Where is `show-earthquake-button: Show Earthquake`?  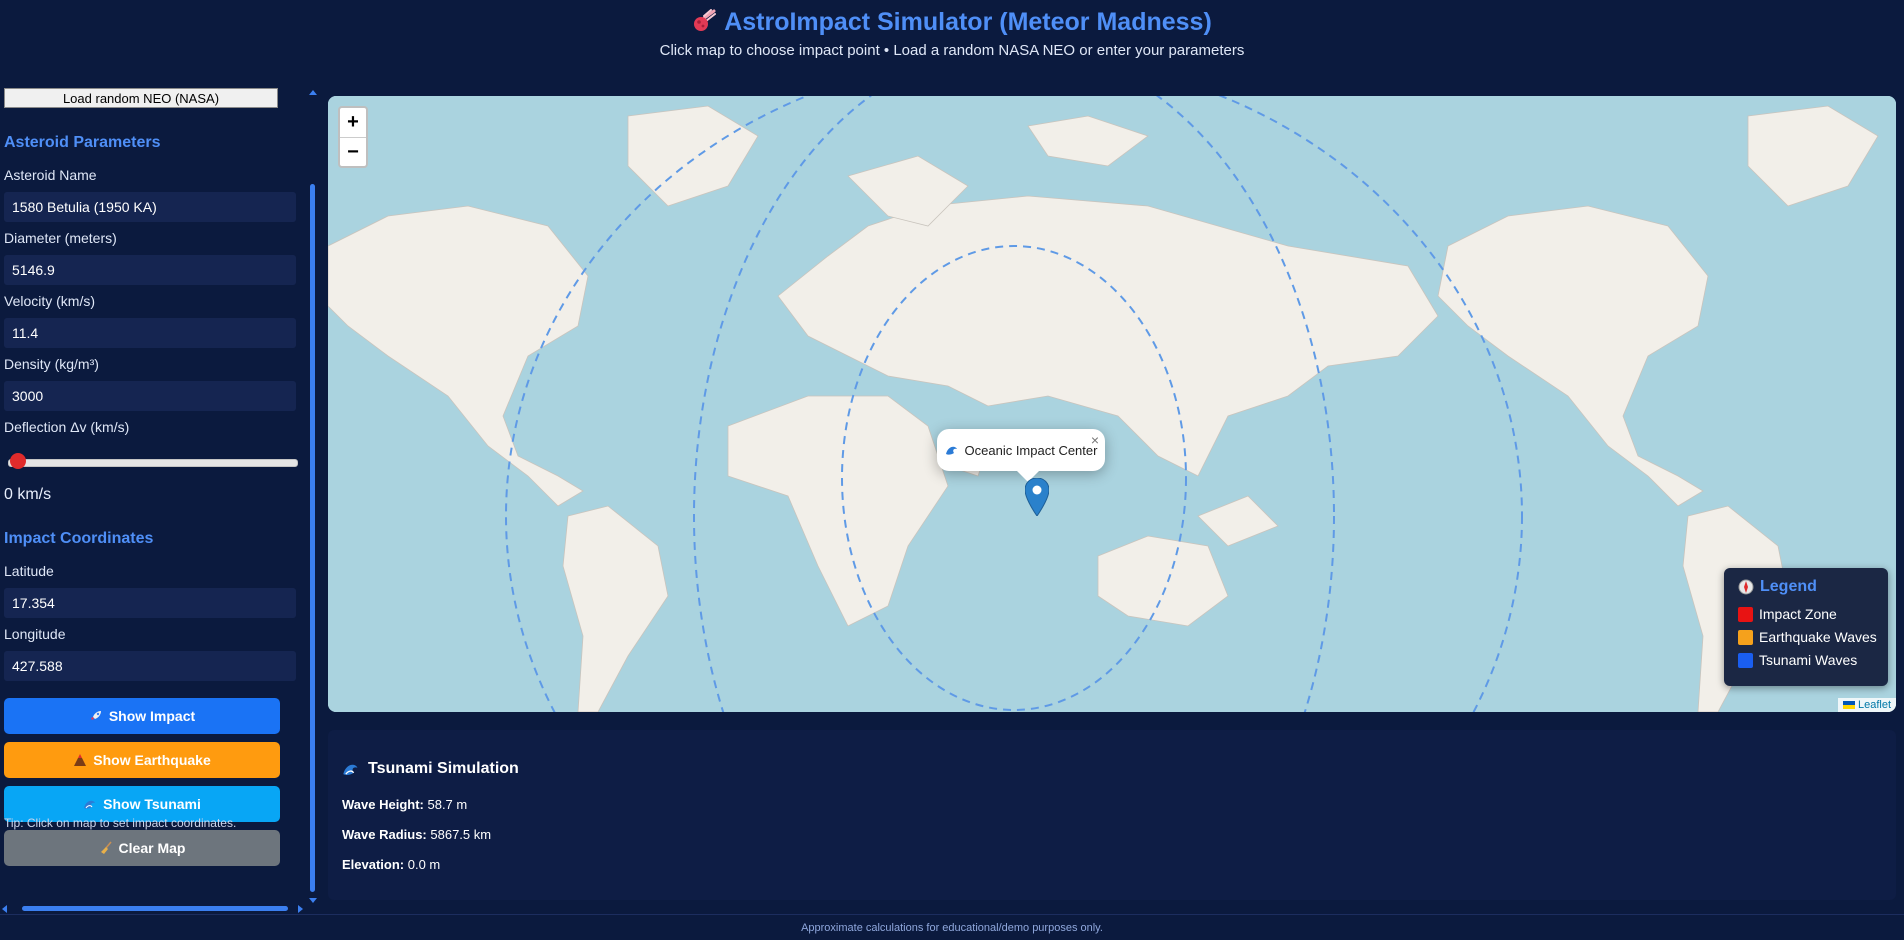
show-earthquake-button: Show Earthquake is located at coordinates (142, 760).